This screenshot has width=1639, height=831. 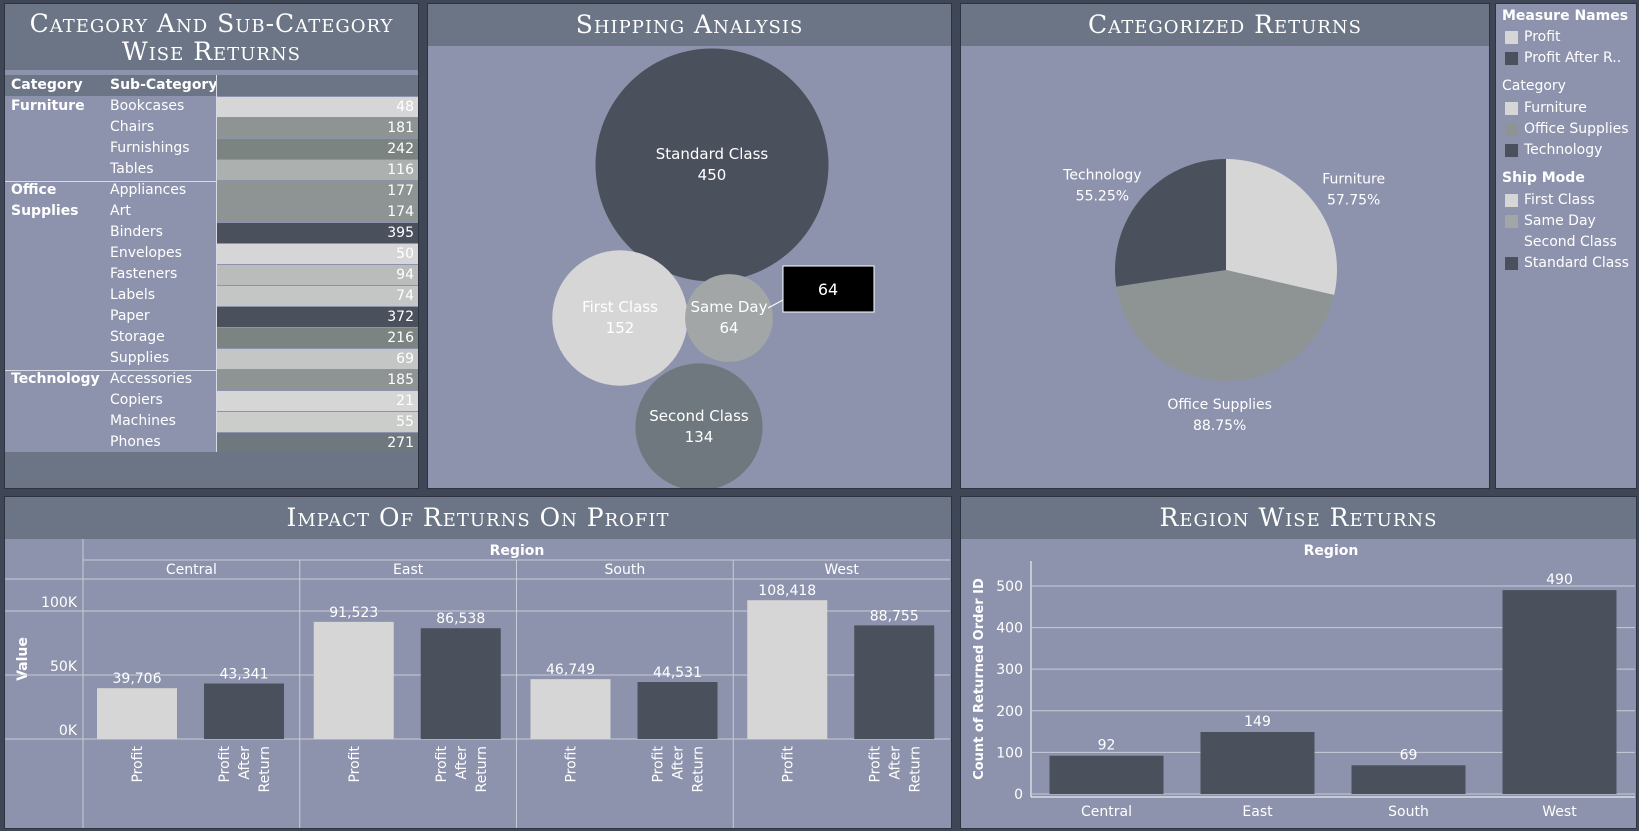 I want to click on y-tick-label: 0K, so click(x=68, y=731).